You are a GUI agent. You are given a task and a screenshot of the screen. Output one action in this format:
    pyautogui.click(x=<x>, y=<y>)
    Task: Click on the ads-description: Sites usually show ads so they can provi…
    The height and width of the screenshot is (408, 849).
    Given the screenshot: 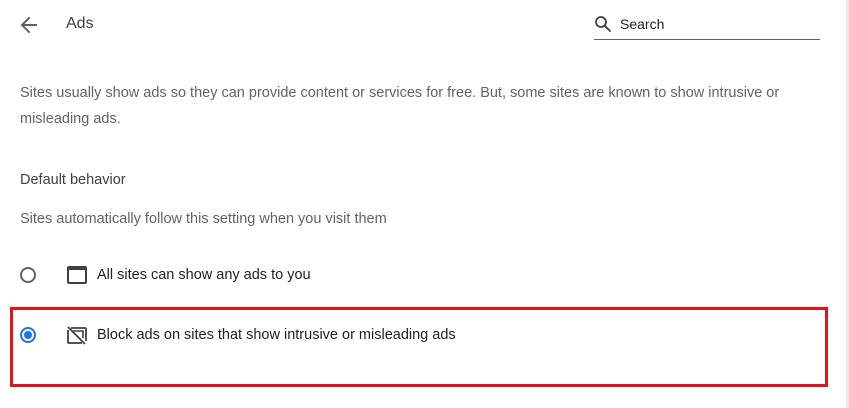 What is the action you would take?
    pyautogui.click(x=400, y=106)
    